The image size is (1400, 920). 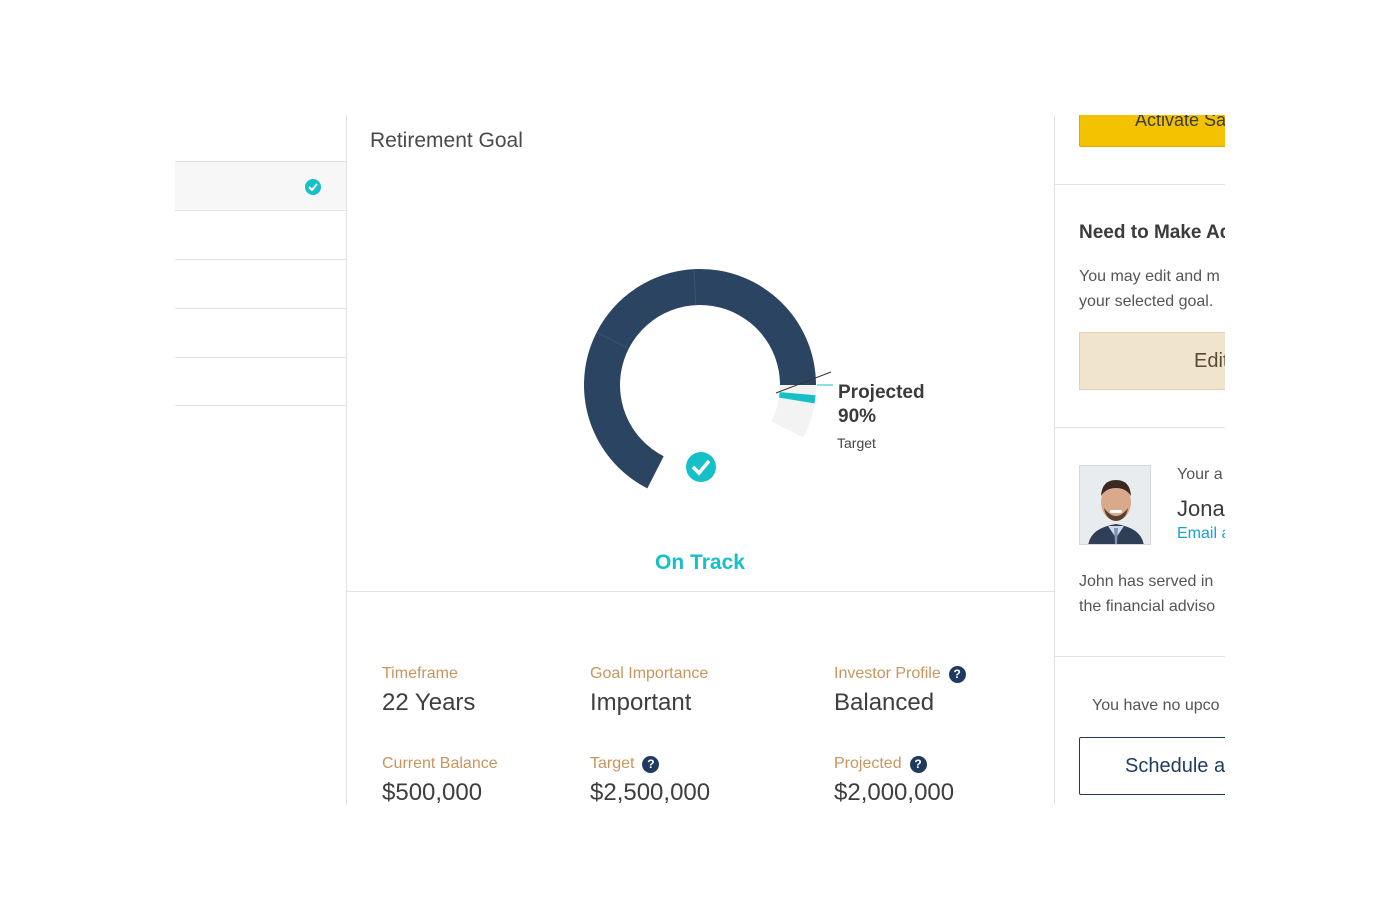 I want to click on stat-goal-importance: Goal Importance Important, so click(x=649, y=691).